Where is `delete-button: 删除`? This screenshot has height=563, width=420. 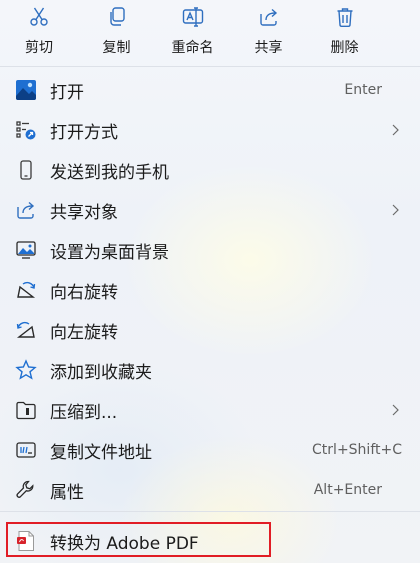
delete-button: 删除 is located at coordinates (344, 31).